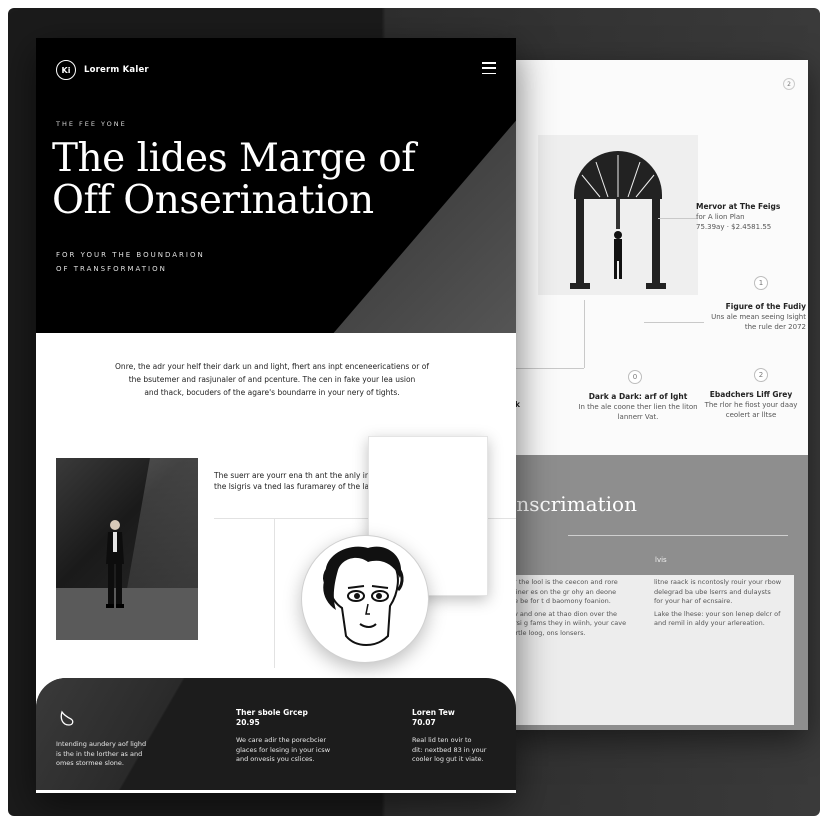  Describe the element at coordinates (661, 560) in the screenshot. I see `section-tag: lvis` at that location.